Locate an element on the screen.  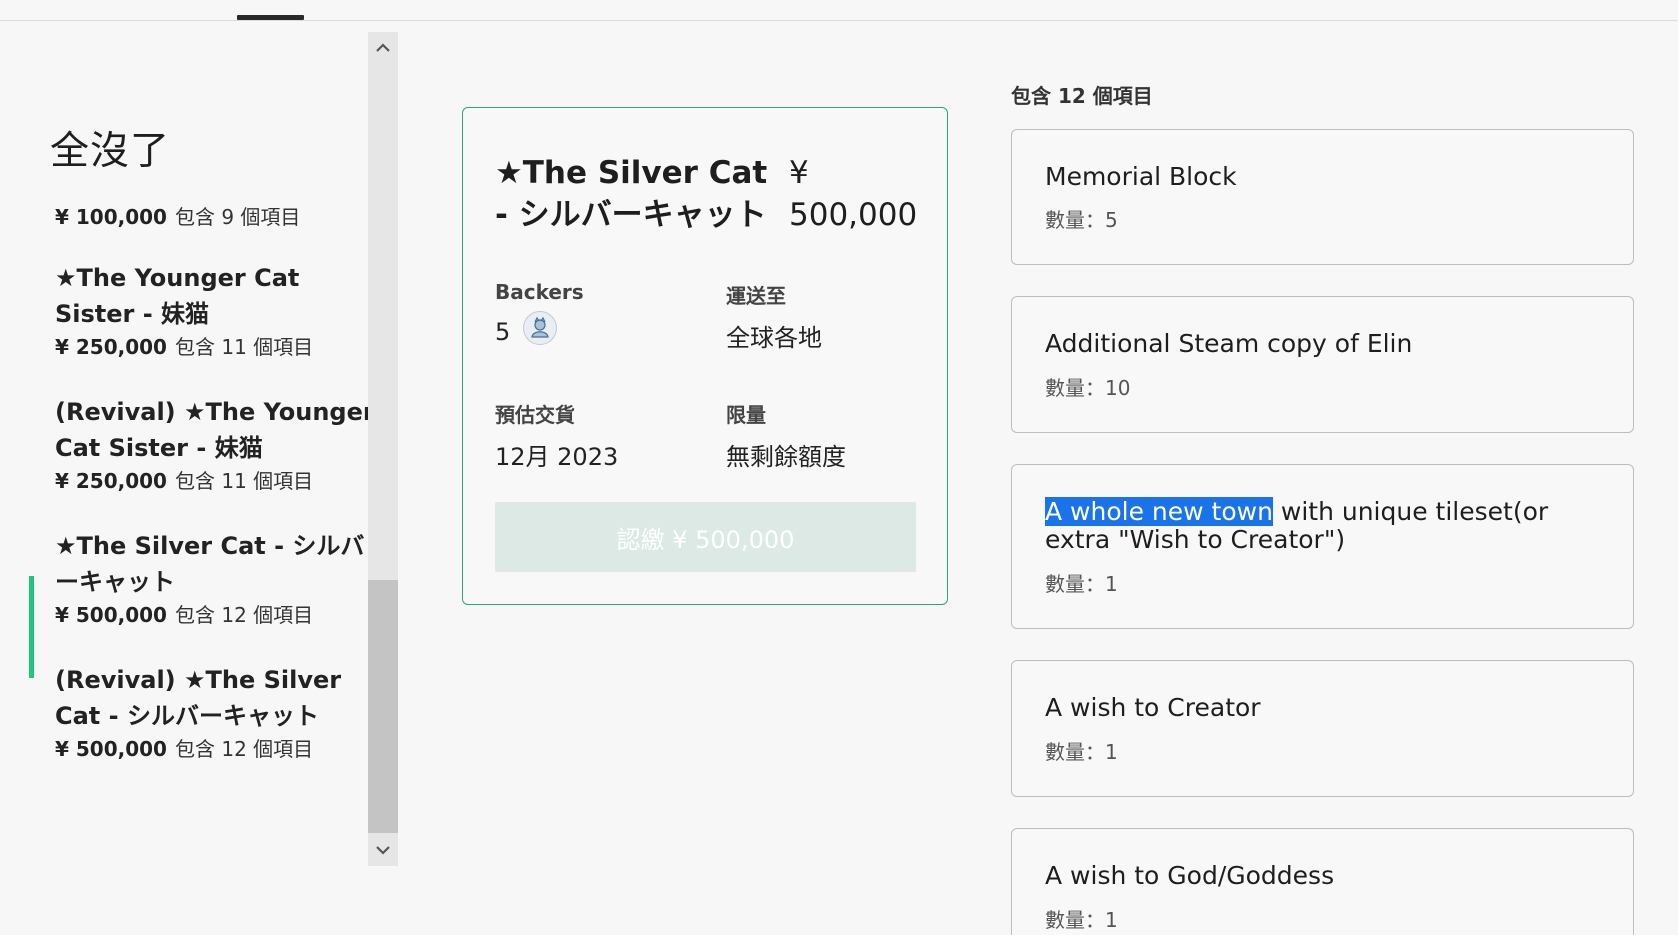
active-tab-indicator is located at coordinates (270, 17).